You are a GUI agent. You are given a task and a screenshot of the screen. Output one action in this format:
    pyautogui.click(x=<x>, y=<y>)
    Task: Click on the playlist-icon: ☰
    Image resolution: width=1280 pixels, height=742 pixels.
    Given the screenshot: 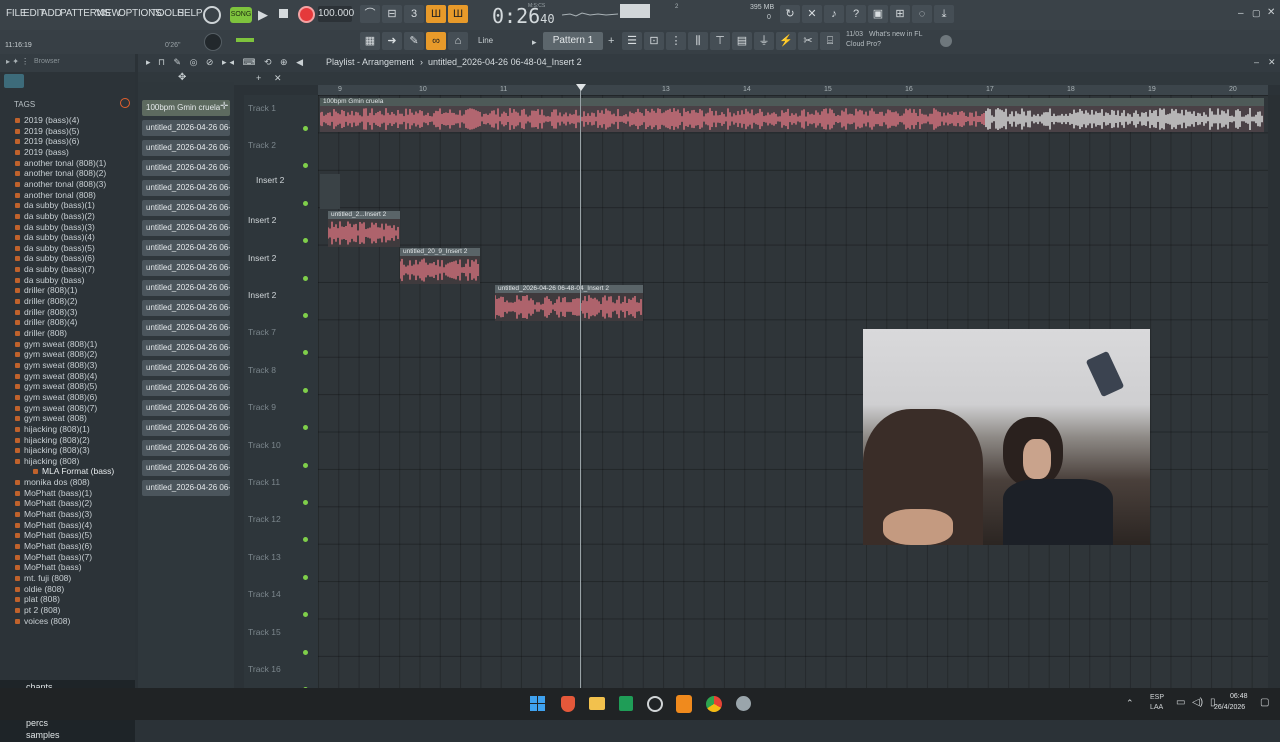 What is the action you would take?
    pyautogui.click(x=632, y=41)
    